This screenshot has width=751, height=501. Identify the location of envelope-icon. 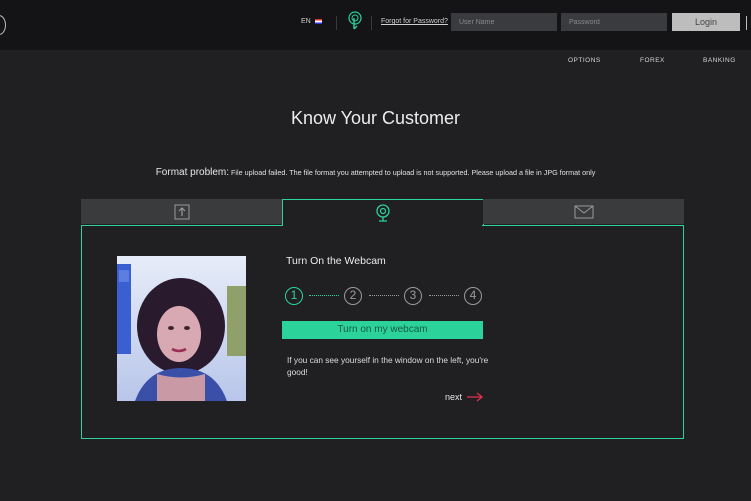
(583, 211).